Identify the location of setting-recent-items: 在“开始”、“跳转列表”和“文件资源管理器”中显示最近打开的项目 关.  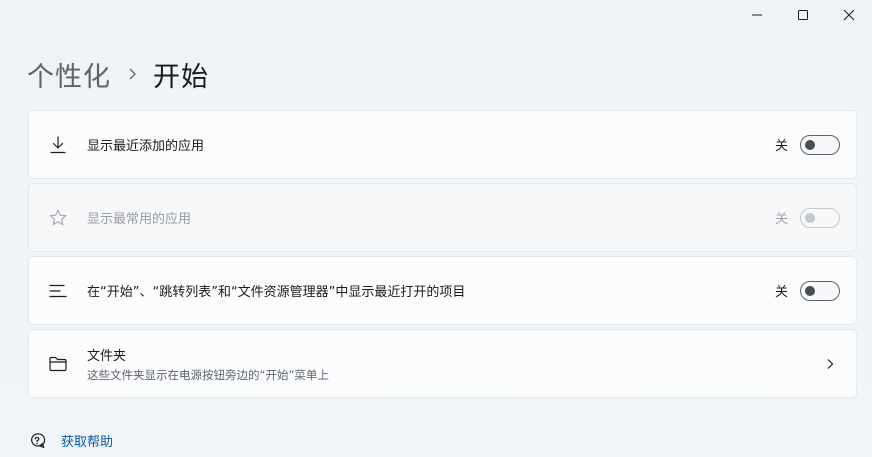
(442, 290).